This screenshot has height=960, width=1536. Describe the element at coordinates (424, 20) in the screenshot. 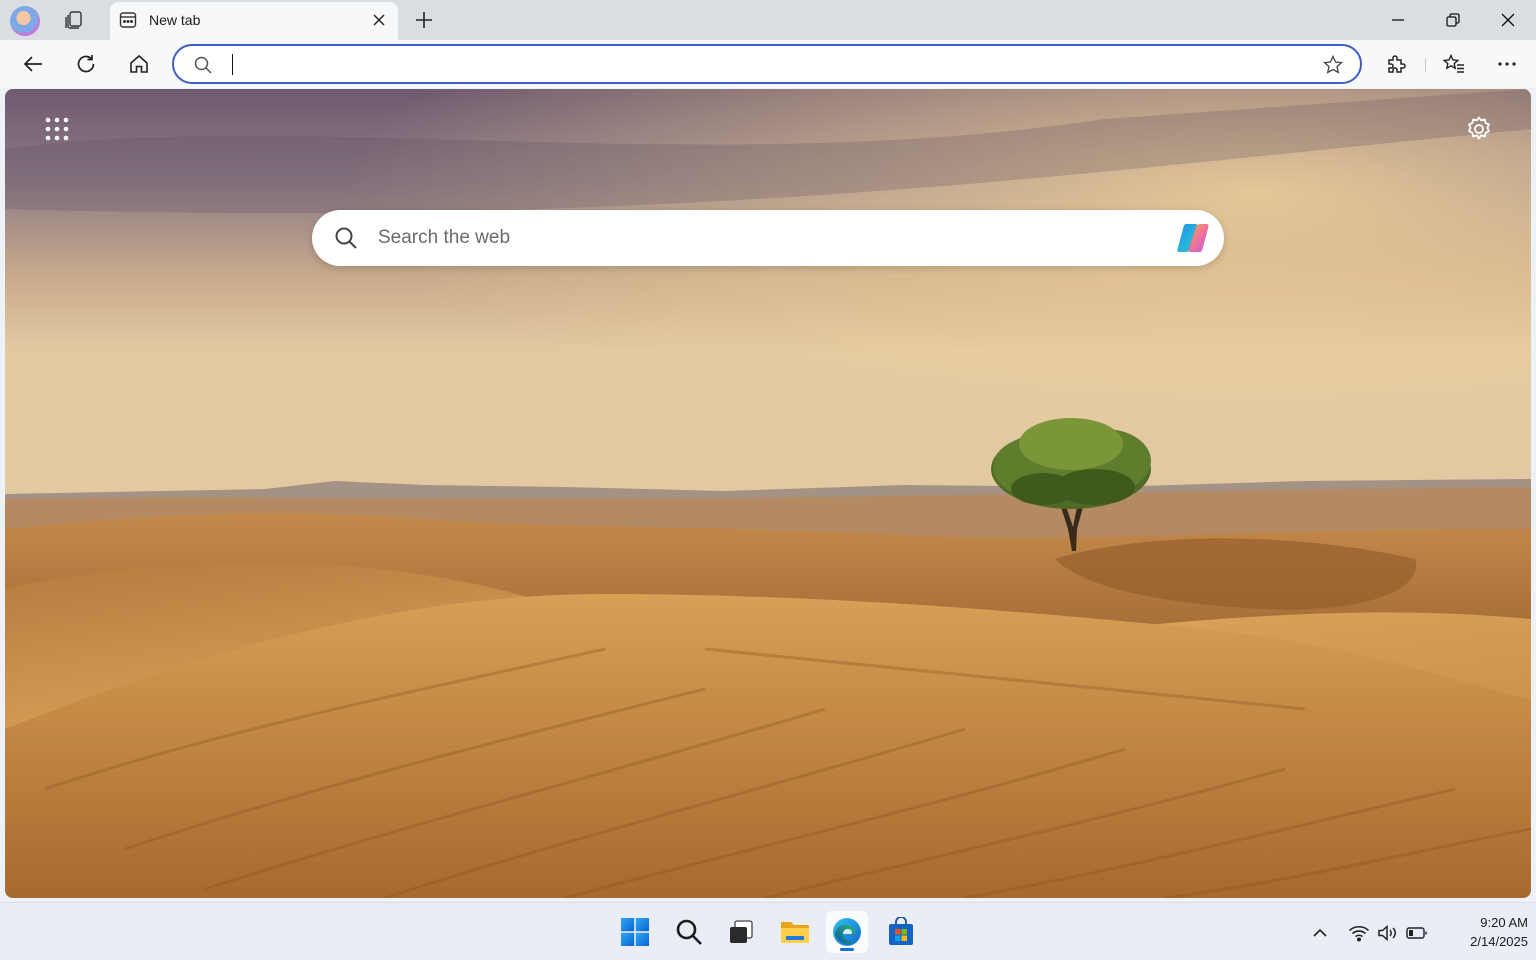

I see `new-tab-button` at that location.